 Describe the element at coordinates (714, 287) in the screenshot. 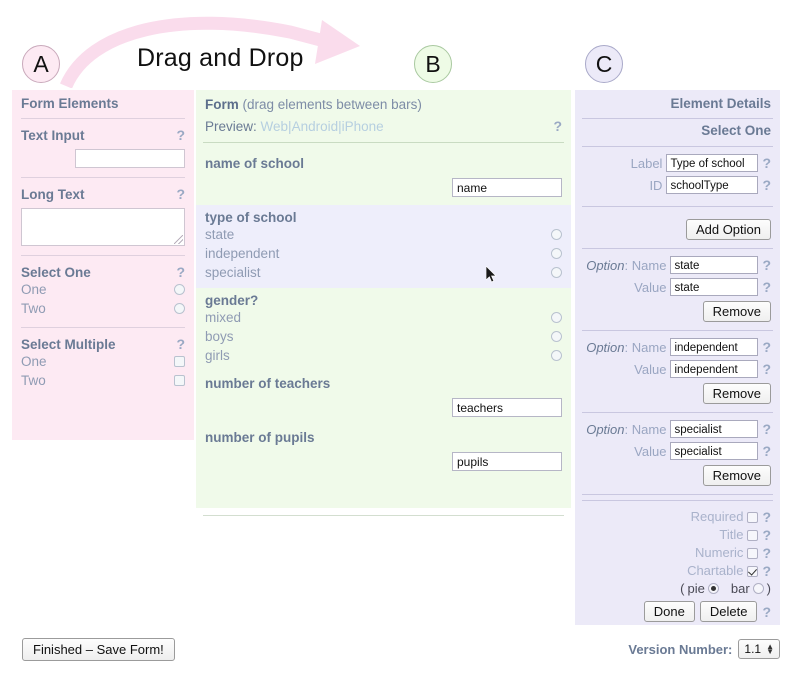

I see `option-value-input: state` at that location.